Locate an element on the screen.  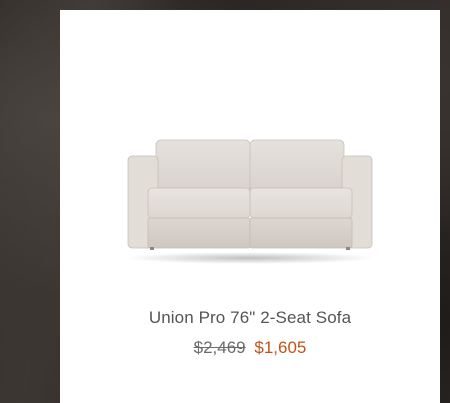
price-row: $2,469 $1,605 is located at coordinates (250, 348).